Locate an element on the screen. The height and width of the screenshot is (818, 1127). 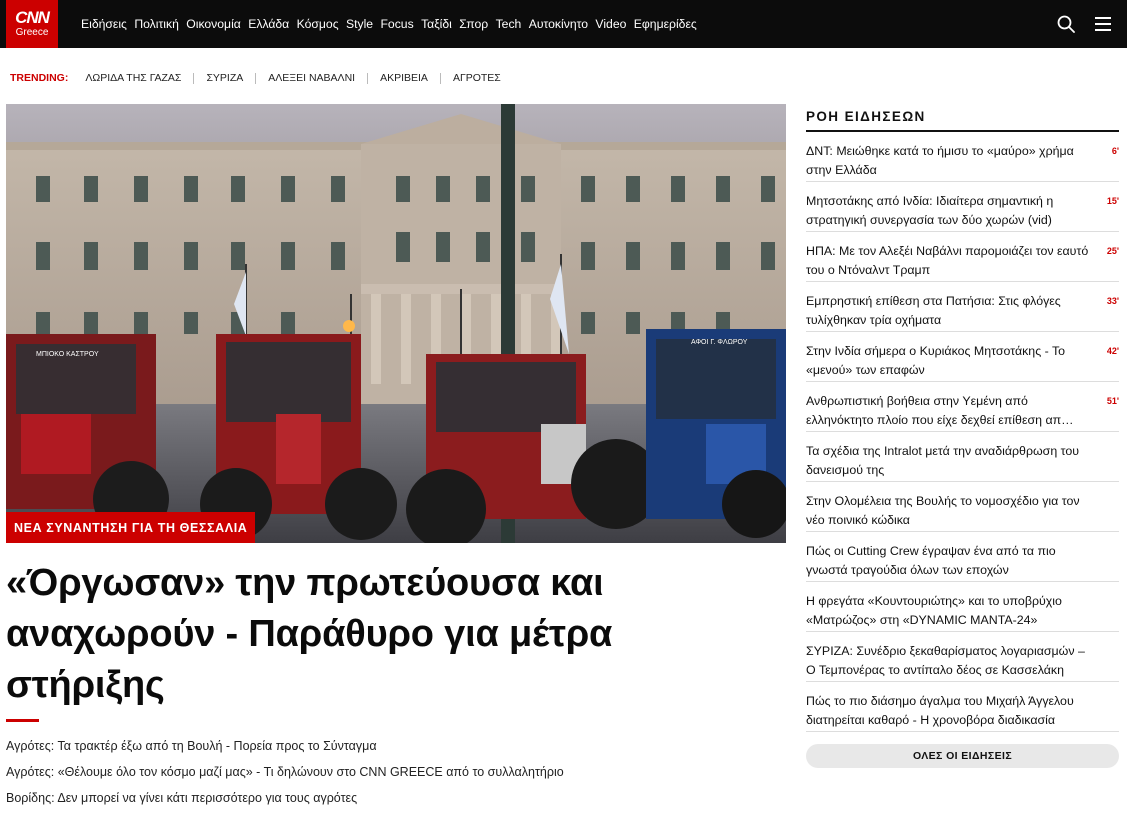
cnn-greece-logo: CNN Greece is located at coordinates (32, 24).